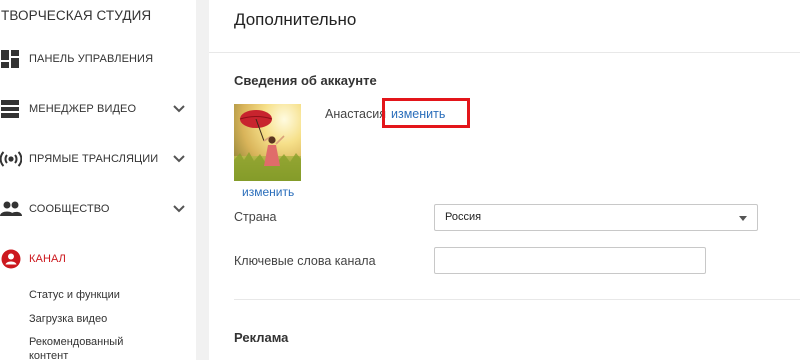 The width and height of the screenshot is (800, 360). Describe the element at coordinates (11, 159) in the screenshot. I see `live-broadcast-icon` at that location.